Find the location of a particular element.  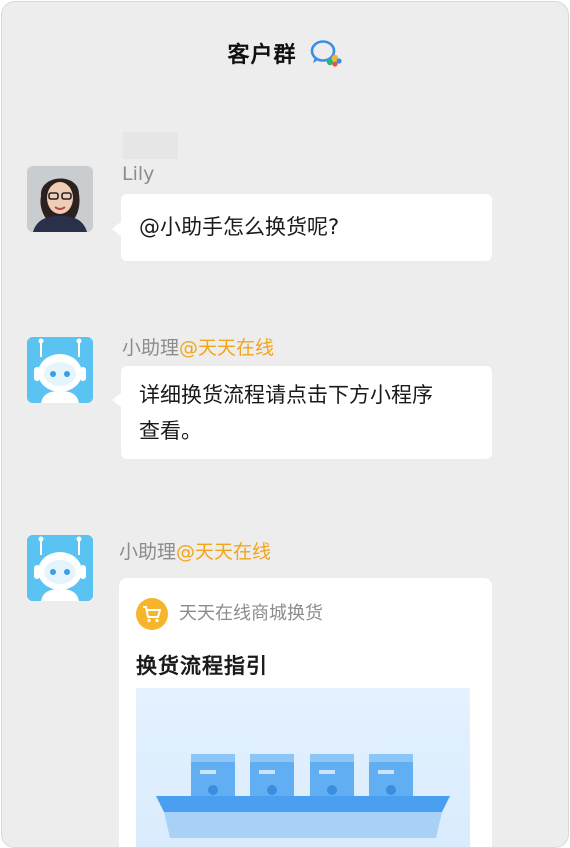

message-bubble: 详细换货流程请点击下方小程序 查看。 is located at coordinates (306, 412).